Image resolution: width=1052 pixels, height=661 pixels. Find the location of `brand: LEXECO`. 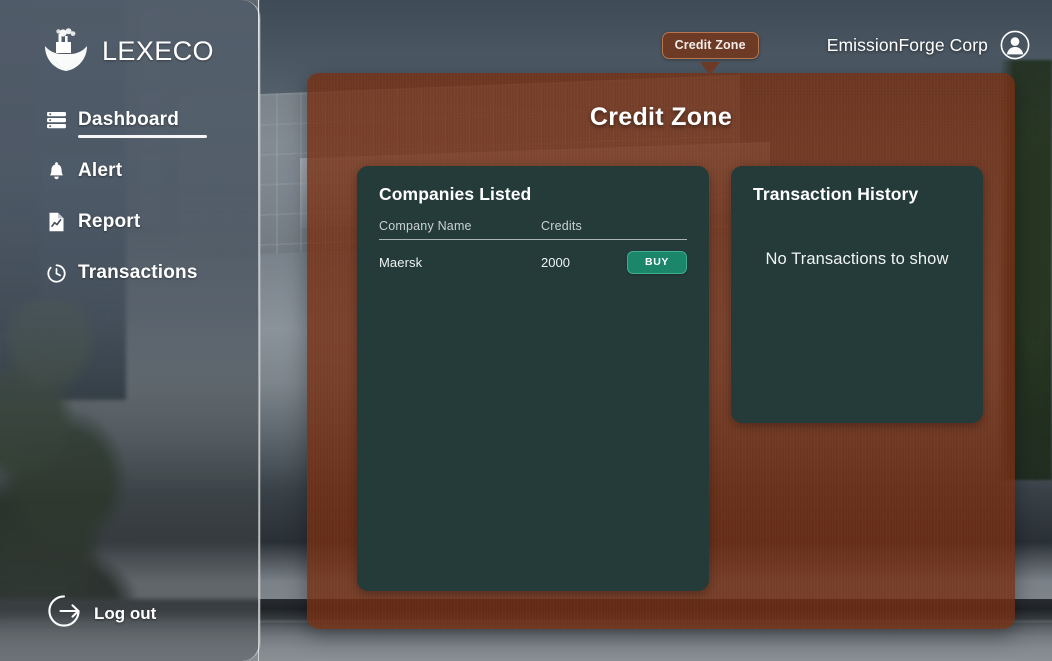

brand: LEXECO is located at coordinates (127, 51).